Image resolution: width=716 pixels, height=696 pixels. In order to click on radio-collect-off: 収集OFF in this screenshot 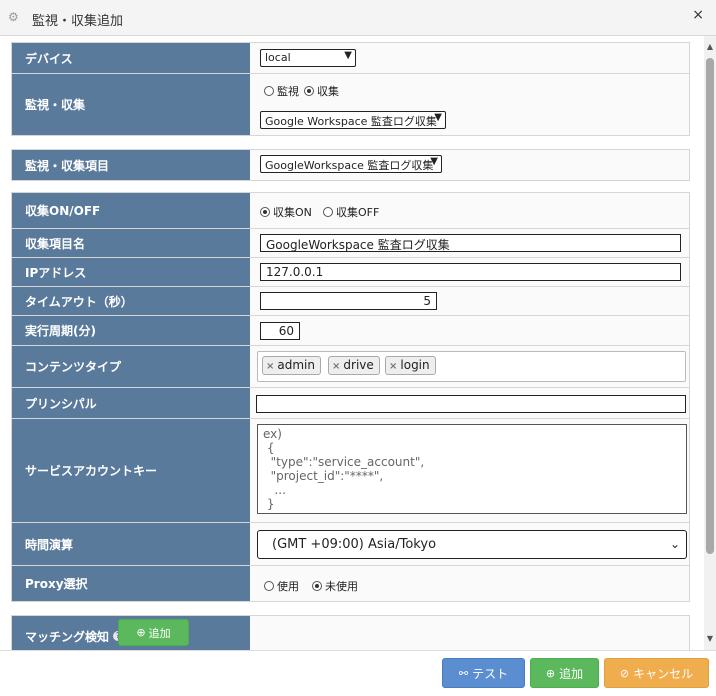, I will do `click(351, 212)`.